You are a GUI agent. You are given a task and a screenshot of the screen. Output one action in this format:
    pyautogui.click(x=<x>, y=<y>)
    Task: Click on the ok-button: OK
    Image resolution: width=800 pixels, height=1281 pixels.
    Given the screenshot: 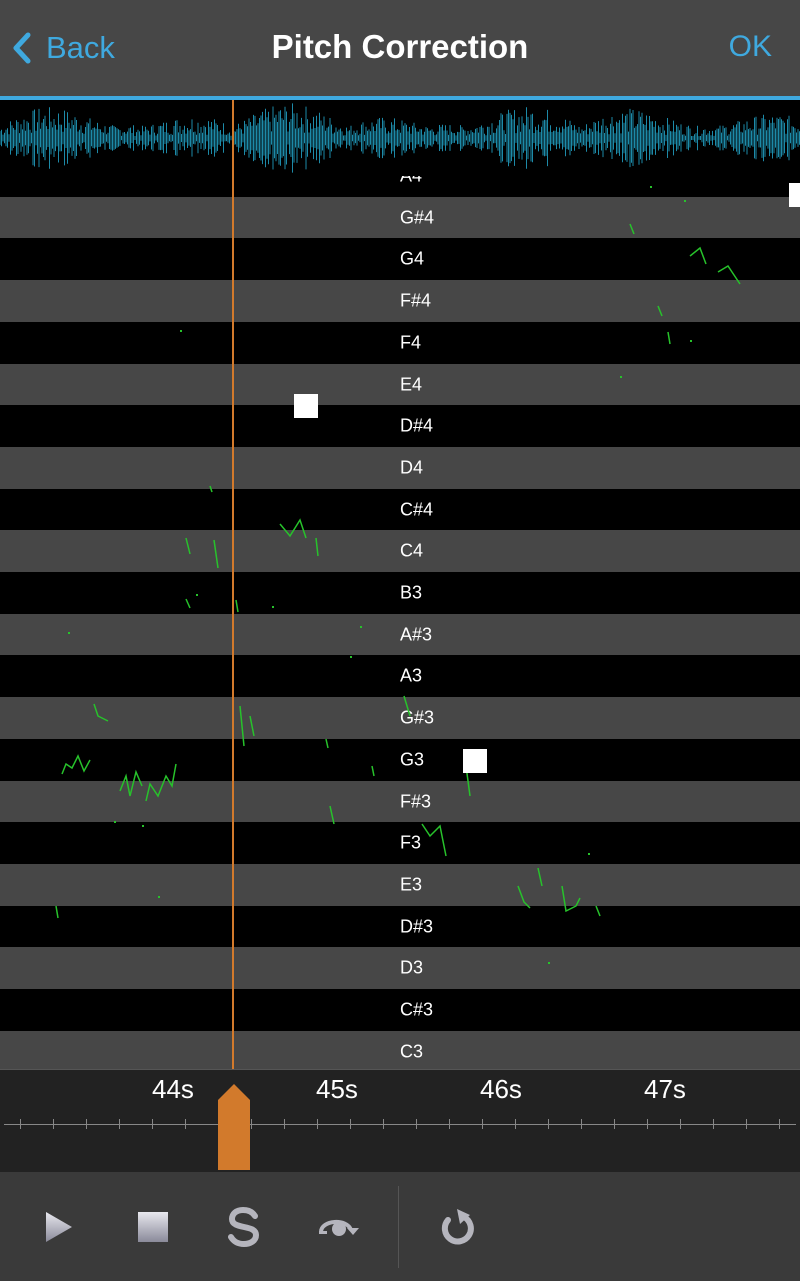 What is the action you would take?
    pyautogui.click(x=750, y=47)
    